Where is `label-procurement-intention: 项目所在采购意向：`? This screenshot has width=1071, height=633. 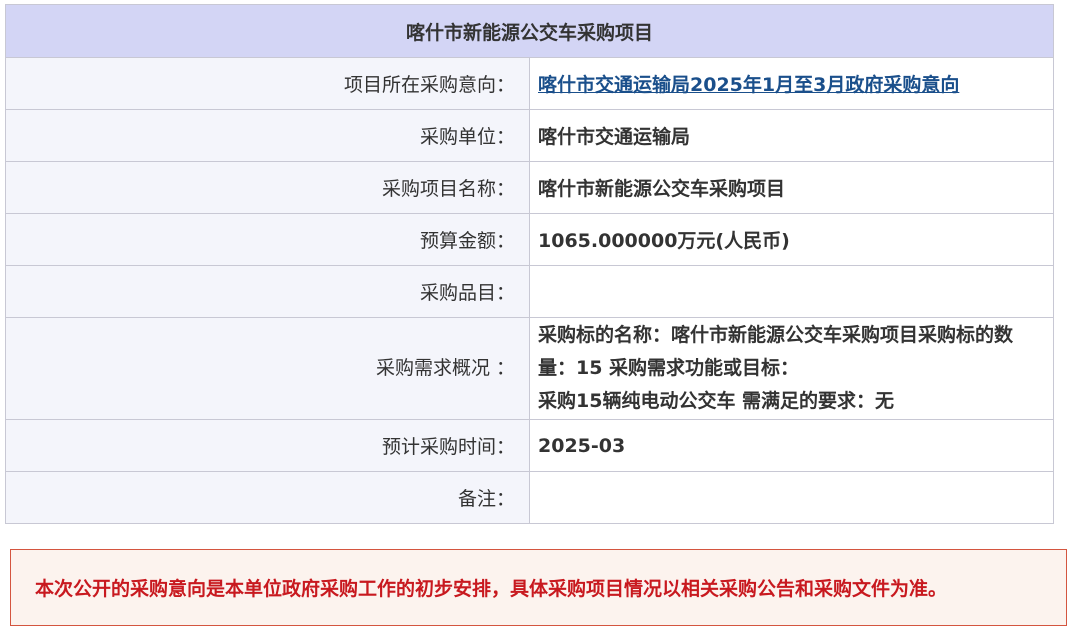 label-procurement-intention: 项目所在采购意向： is located at coordinates (267, 83).